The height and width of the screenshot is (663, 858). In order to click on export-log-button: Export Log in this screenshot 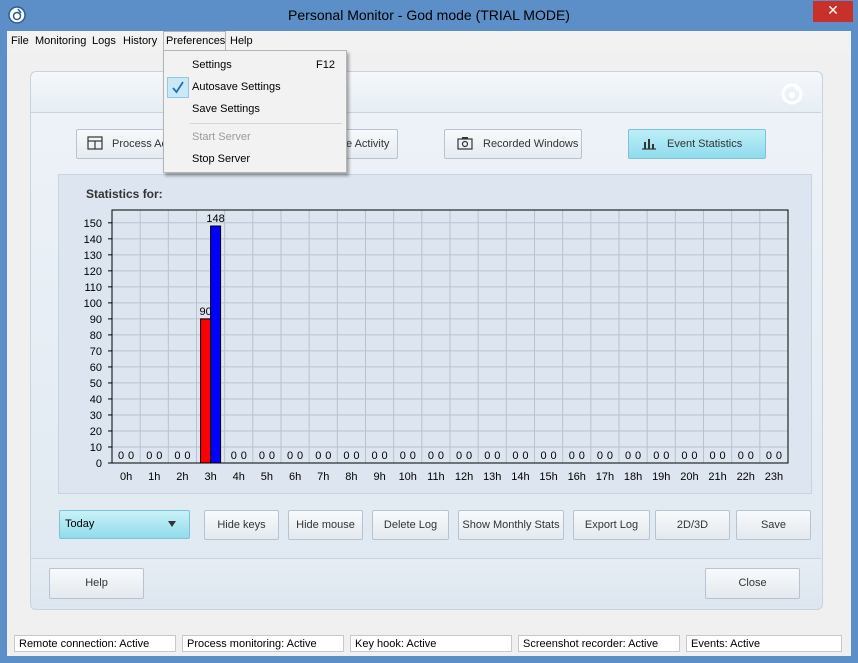, I will do `click(611, 525)`.